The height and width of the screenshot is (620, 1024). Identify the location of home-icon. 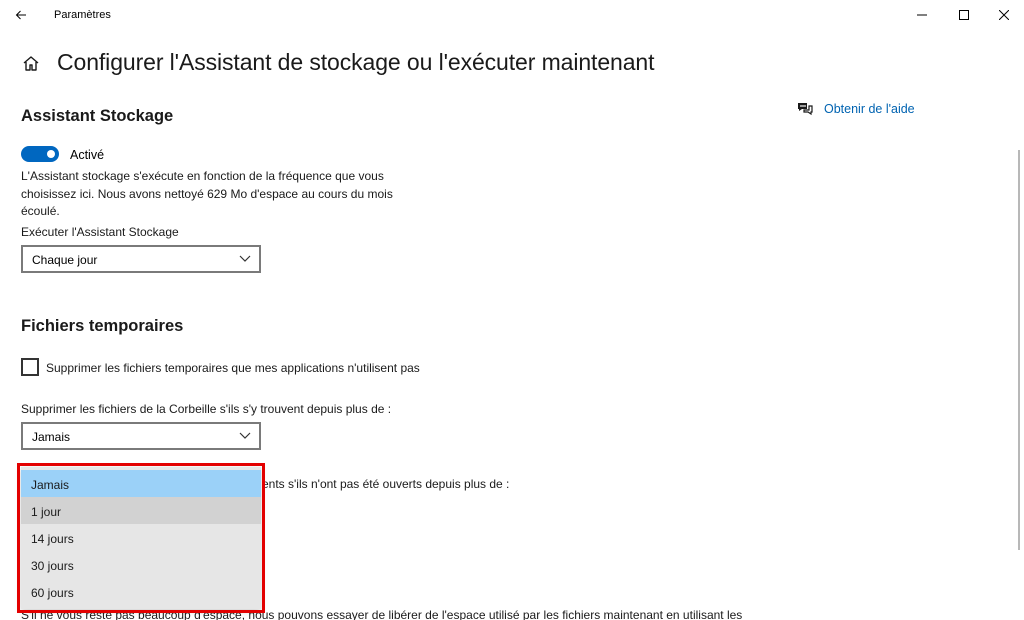
(31, 63).